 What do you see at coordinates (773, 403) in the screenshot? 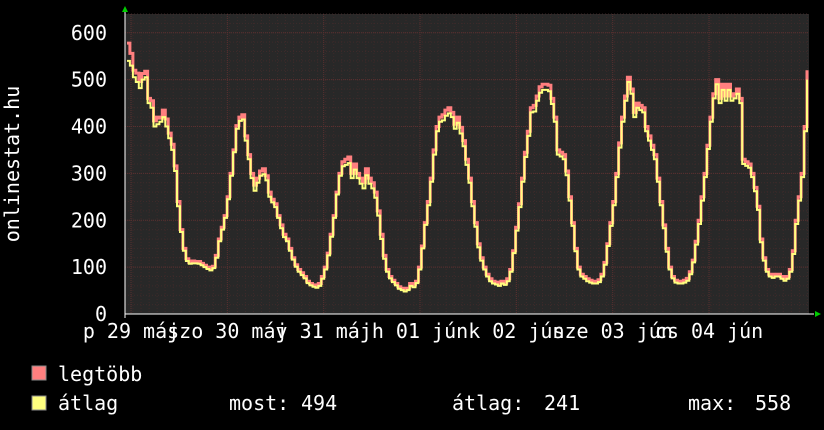
I see `stat-max-value: 558` at bounding box center [773, 403].